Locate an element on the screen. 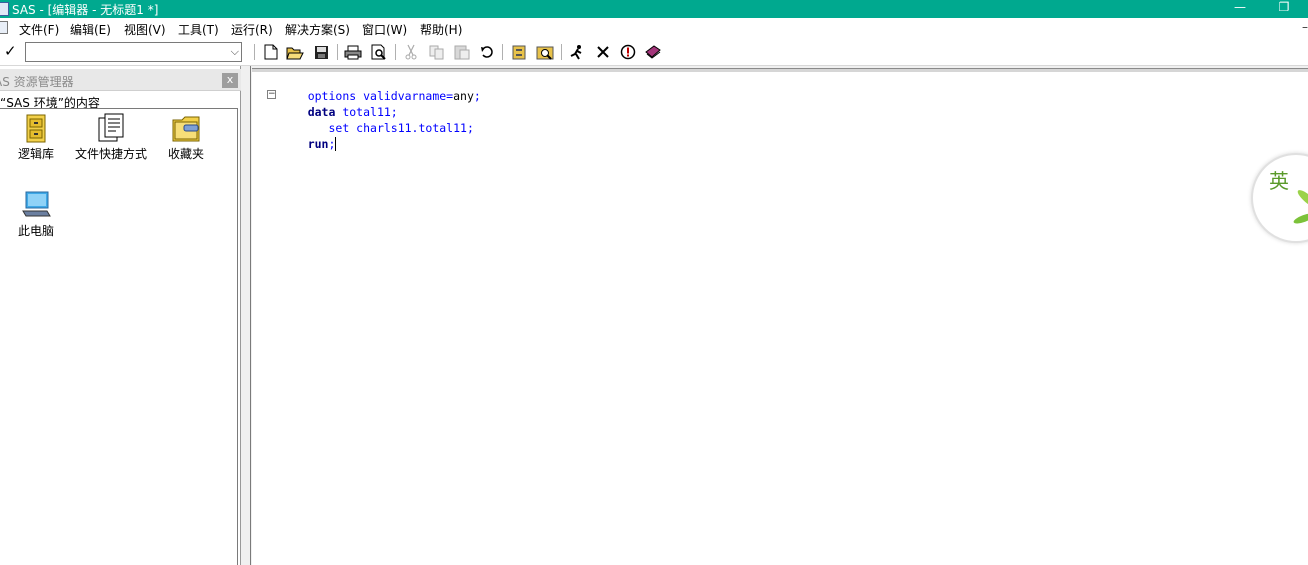 Image resolution: width=1308 pixels, height=565 pixels. explorer-item-label: 逻辑库 is located at coordinates (35, 154).